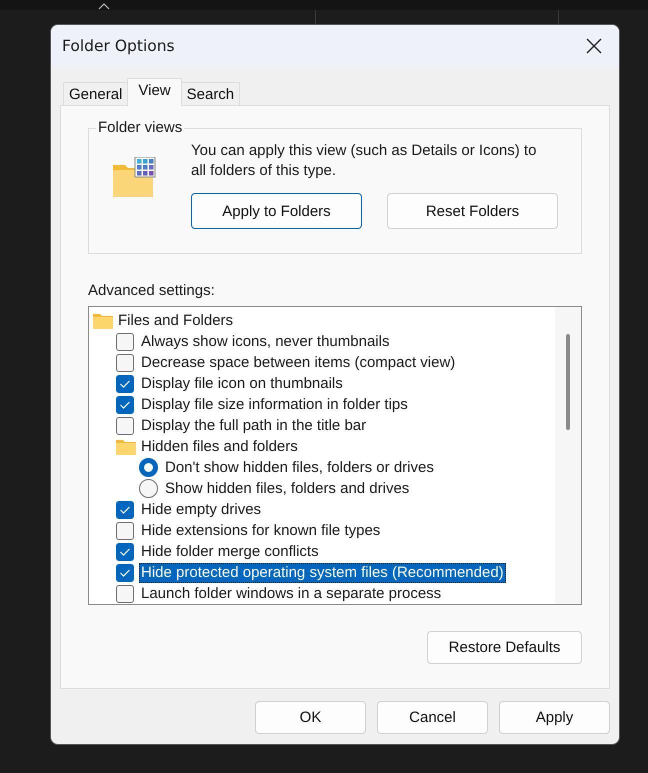  What do you see at coordinates (568, 455) in the screenshot?
I see `scrollbar` at bounding box center [568, 455].